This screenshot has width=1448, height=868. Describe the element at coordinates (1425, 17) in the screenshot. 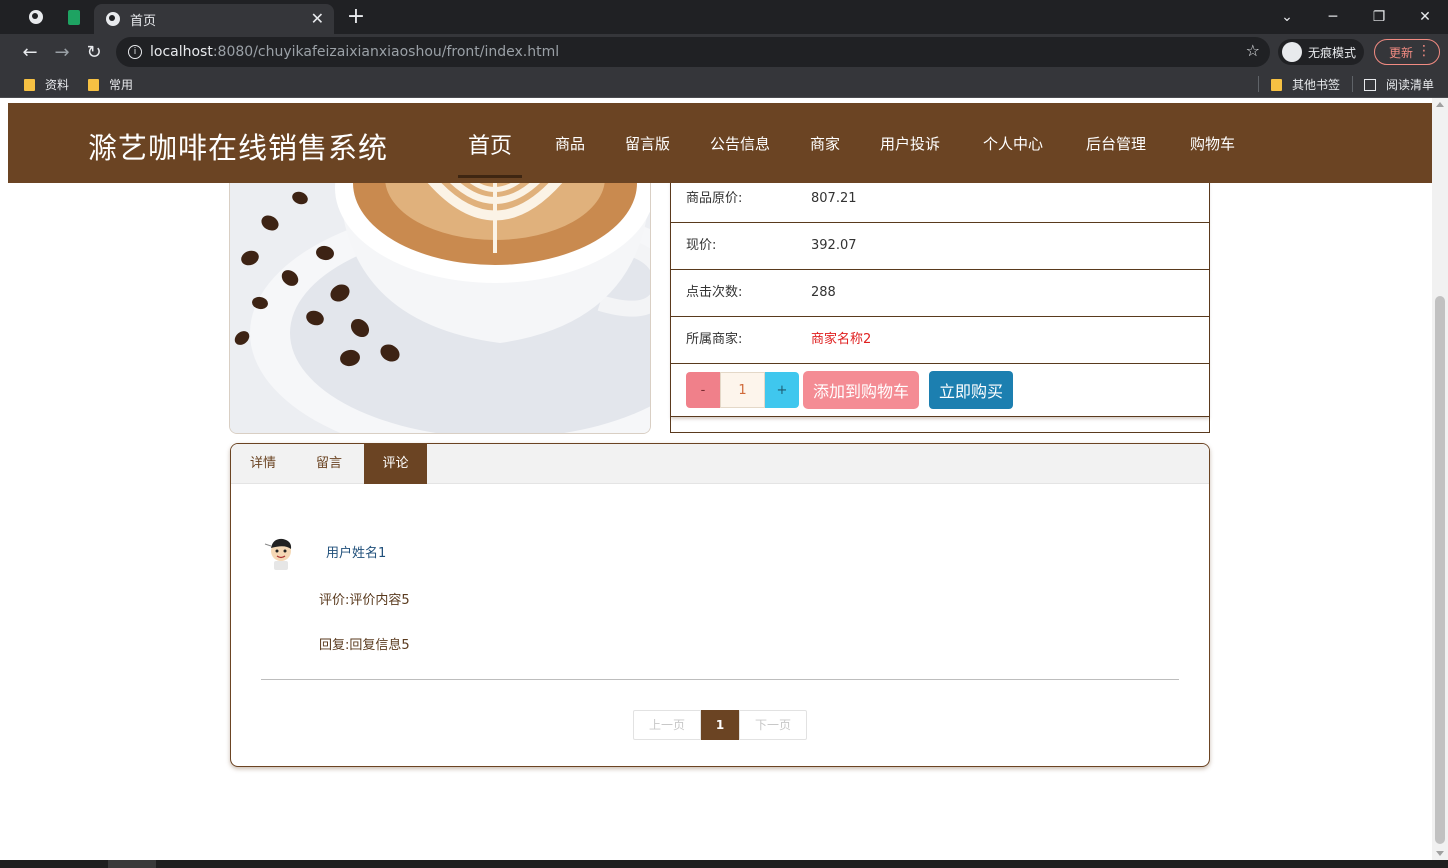

I see `window-close-button: ✕` at that location.